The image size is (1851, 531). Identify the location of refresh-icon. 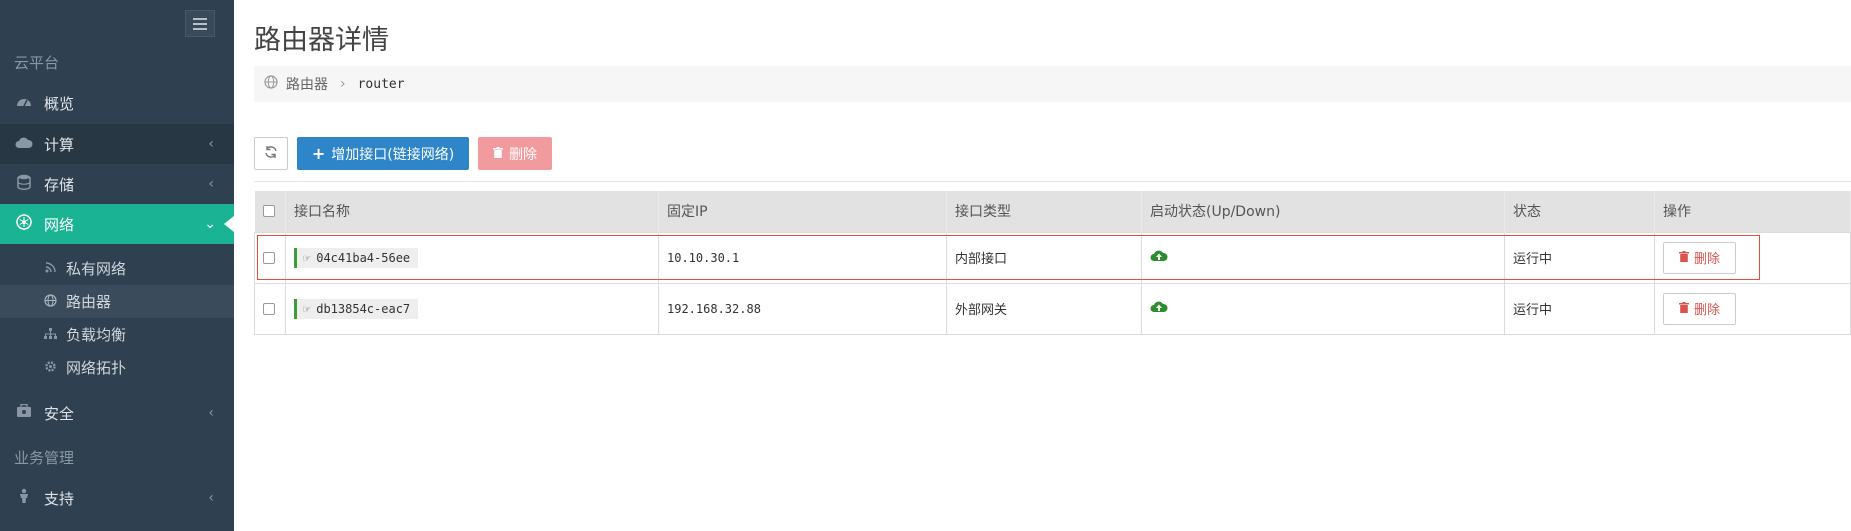
(271, 154).